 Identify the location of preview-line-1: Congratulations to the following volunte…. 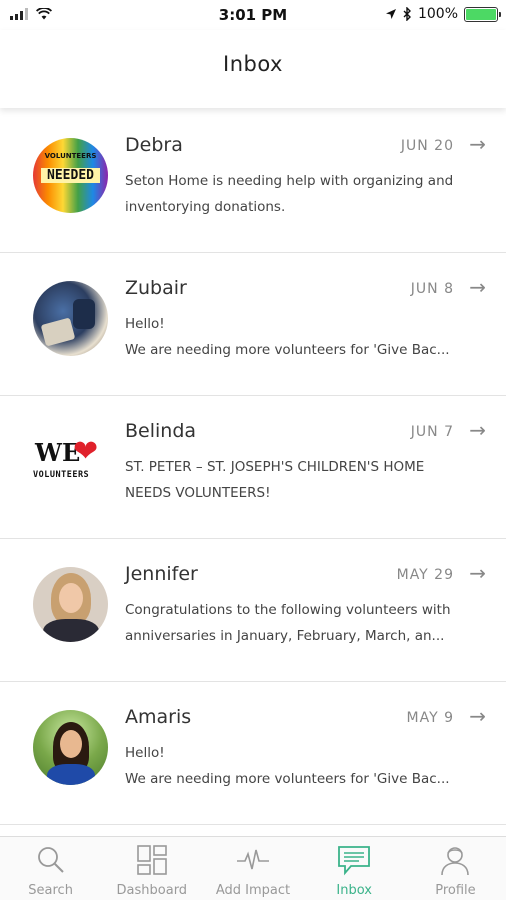
(288, 610).